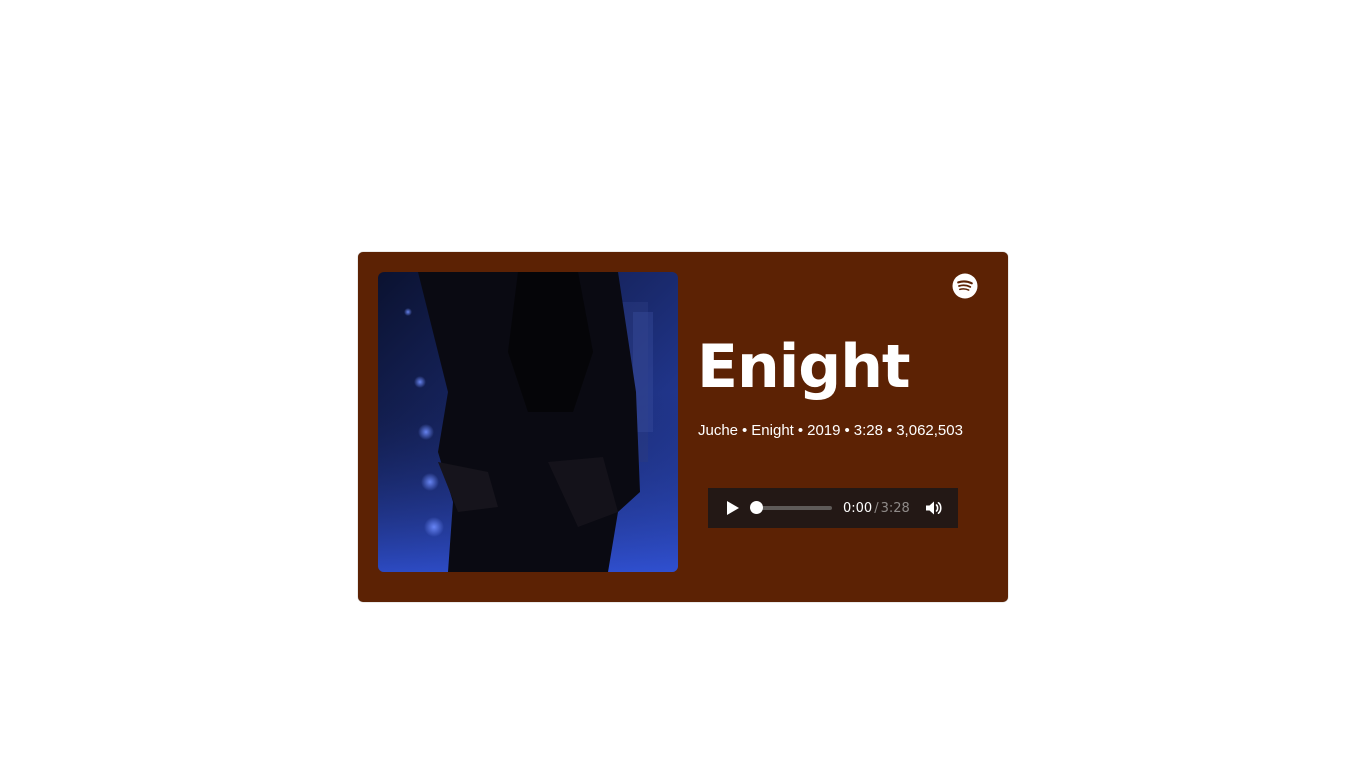 Image resolution: width=1366 pixels, height=768 pixels. I want to click on track-metadata: Juche • Enight • 2019 • 3:28 • 3,062,503, so click(830, 431).